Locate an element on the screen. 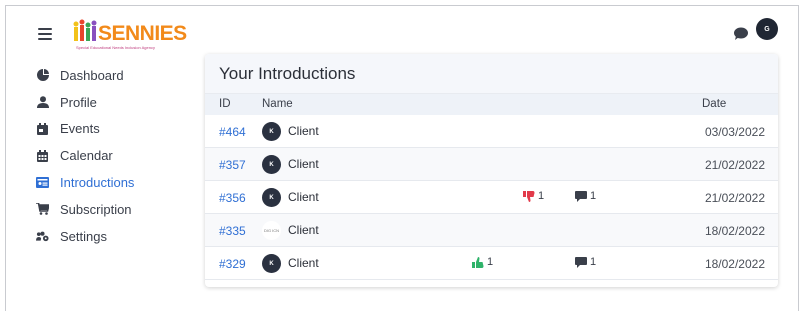  thumbs-down-icon is located at coordinates (529, 196).